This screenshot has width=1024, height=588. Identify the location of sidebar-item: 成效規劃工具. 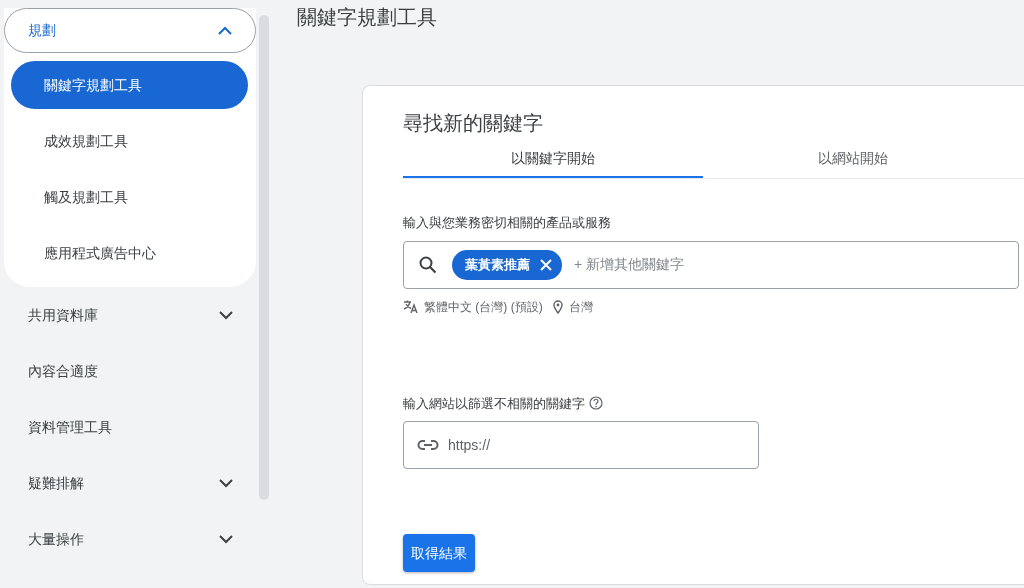
(129, 141).